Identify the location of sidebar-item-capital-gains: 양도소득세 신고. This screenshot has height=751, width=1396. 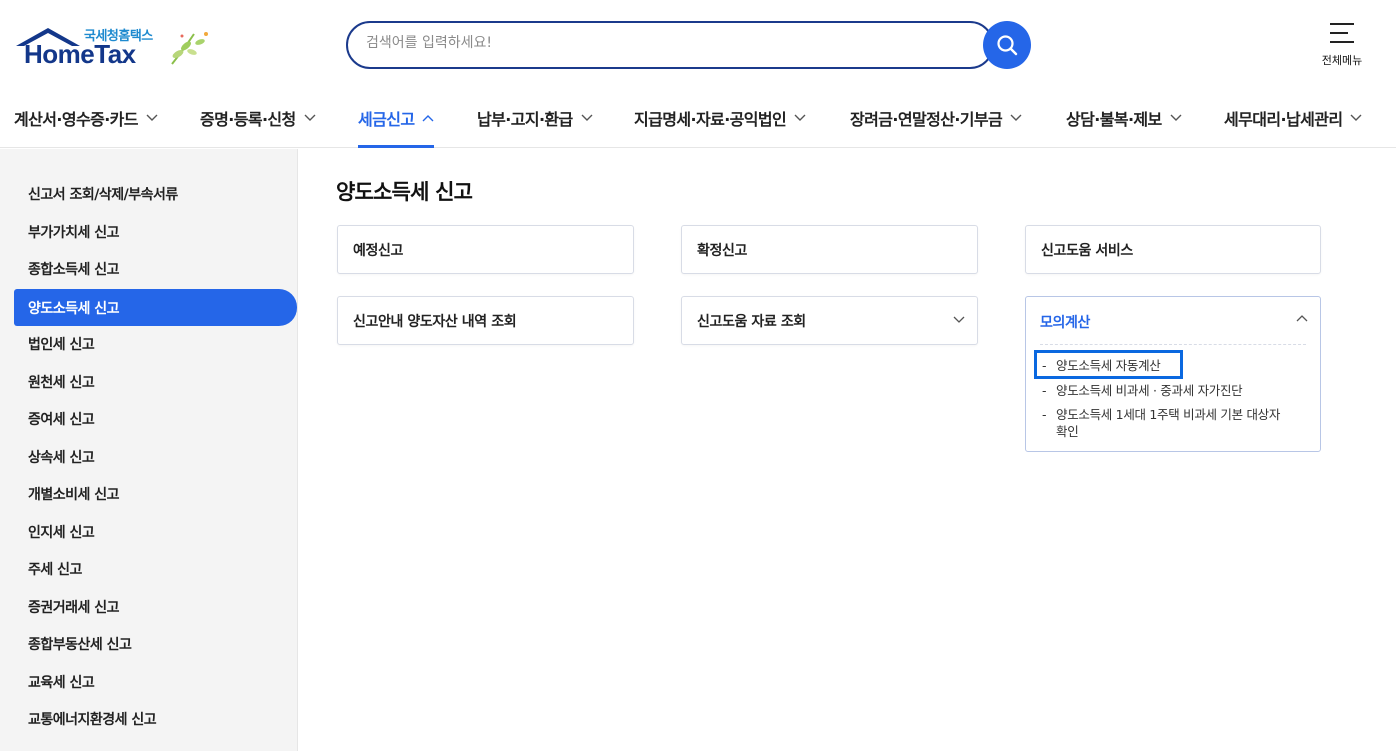
(155, 307).